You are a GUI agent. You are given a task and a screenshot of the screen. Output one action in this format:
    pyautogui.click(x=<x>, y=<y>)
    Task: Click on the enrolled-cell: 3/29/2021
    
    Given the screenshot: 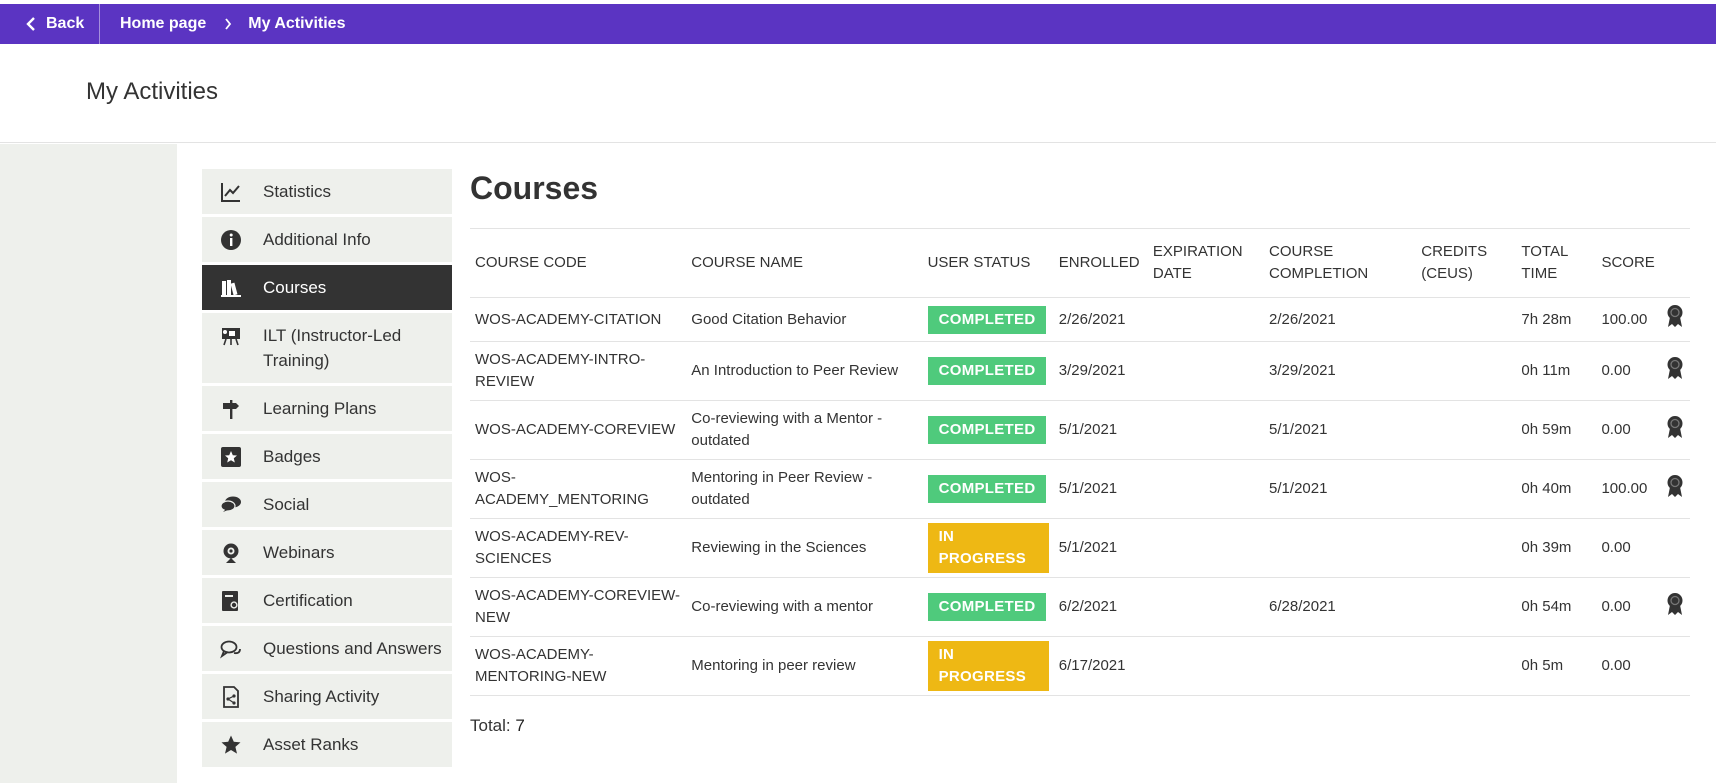 What is the action you would take?
    pyautogui.click(x=1092, y=370)
    